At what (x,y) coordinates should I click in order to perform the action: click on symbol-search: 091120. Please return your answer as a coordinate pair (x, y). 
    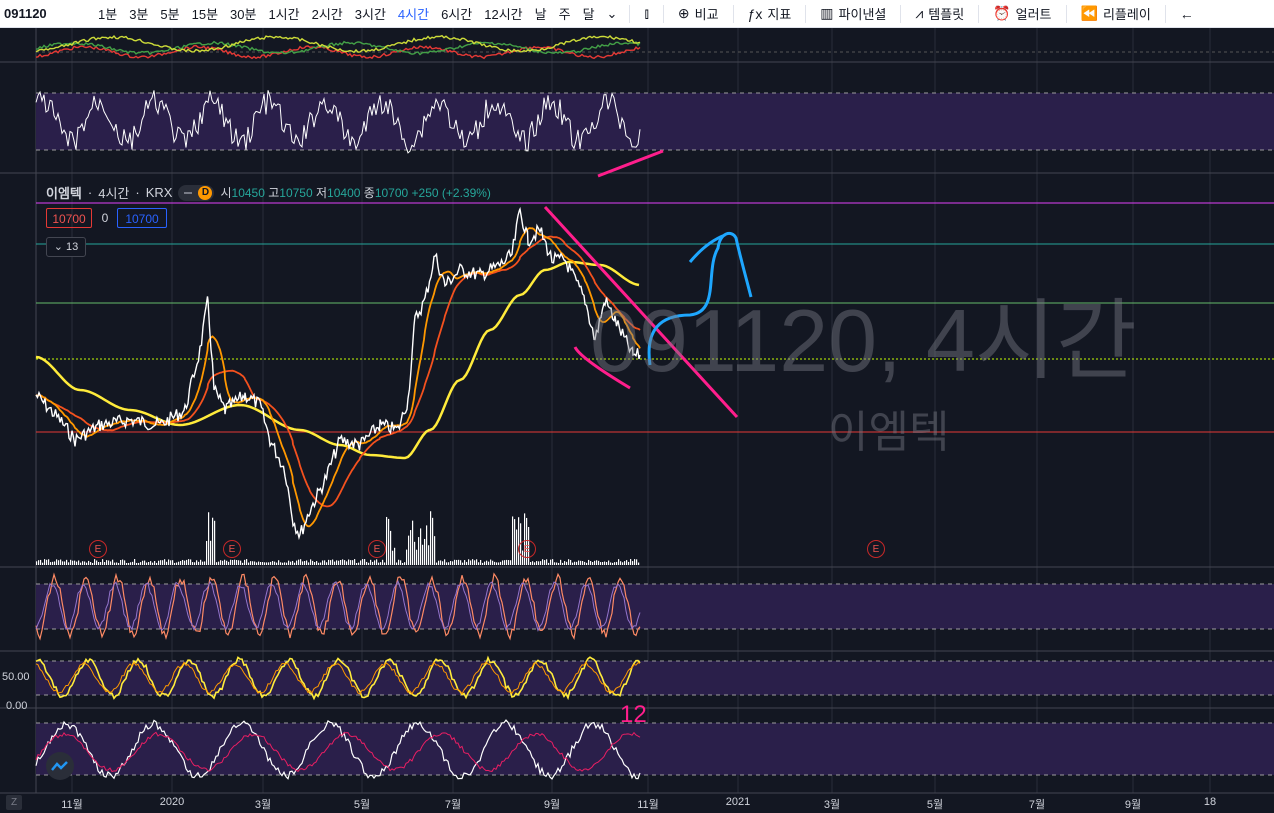
    Looking at the image, I should click on (46, 13).